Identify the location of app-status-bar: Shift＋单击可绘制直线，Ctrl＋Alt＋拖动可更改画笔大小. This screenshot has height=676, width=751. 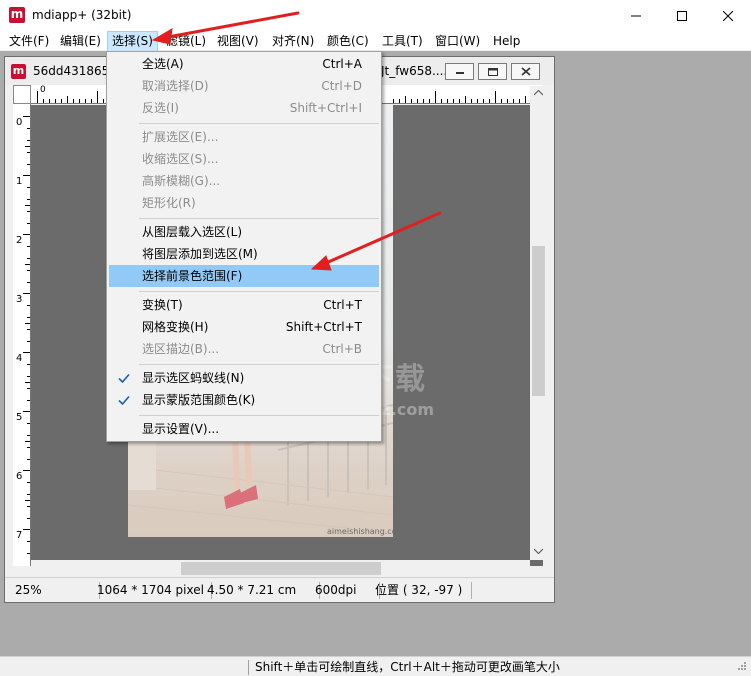
(375, 666).